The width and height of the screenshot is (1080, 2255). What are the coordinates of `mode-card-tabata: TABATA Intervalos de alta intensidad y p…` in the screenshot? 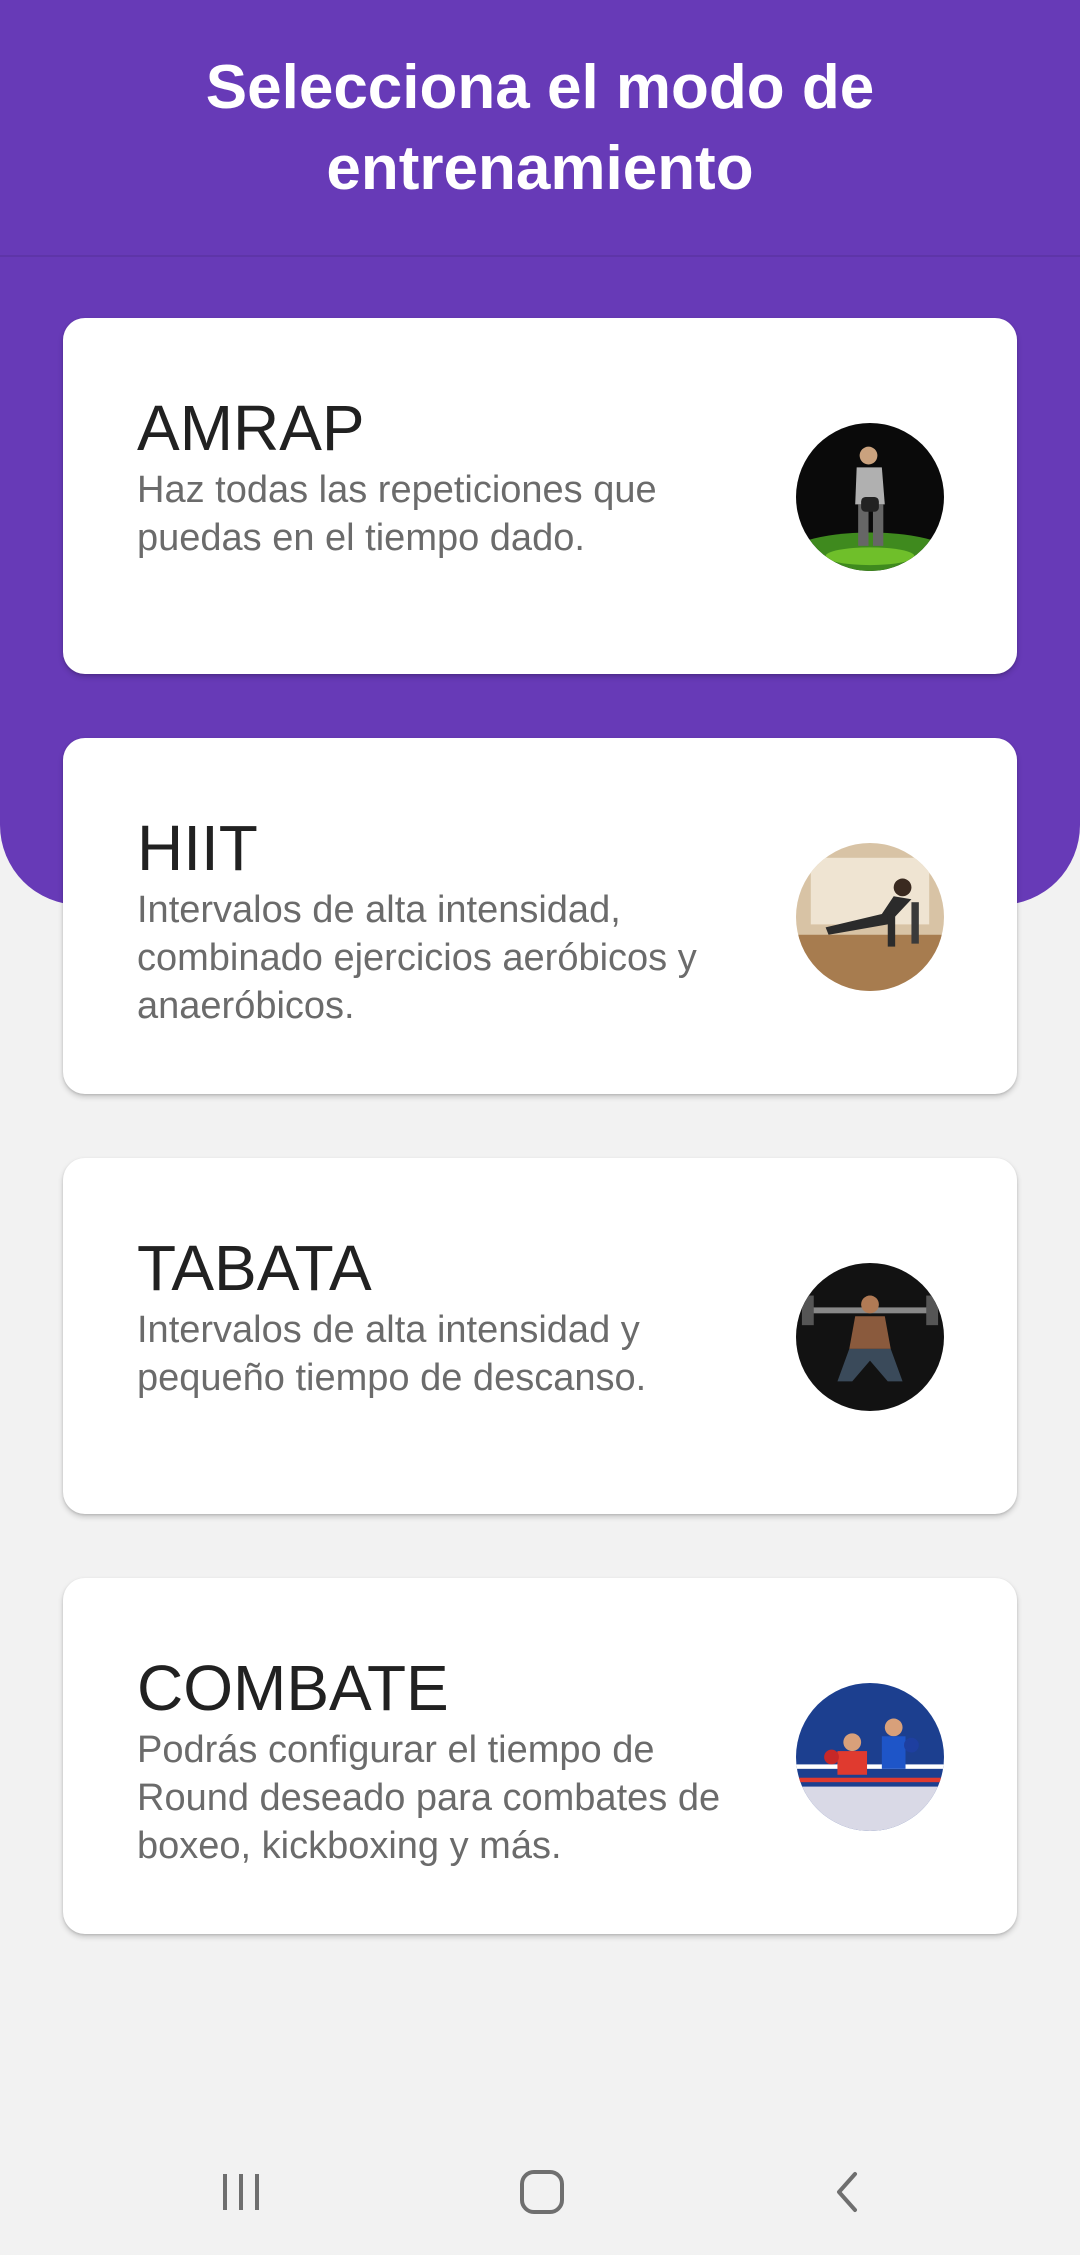 It's located at (540, 1336).